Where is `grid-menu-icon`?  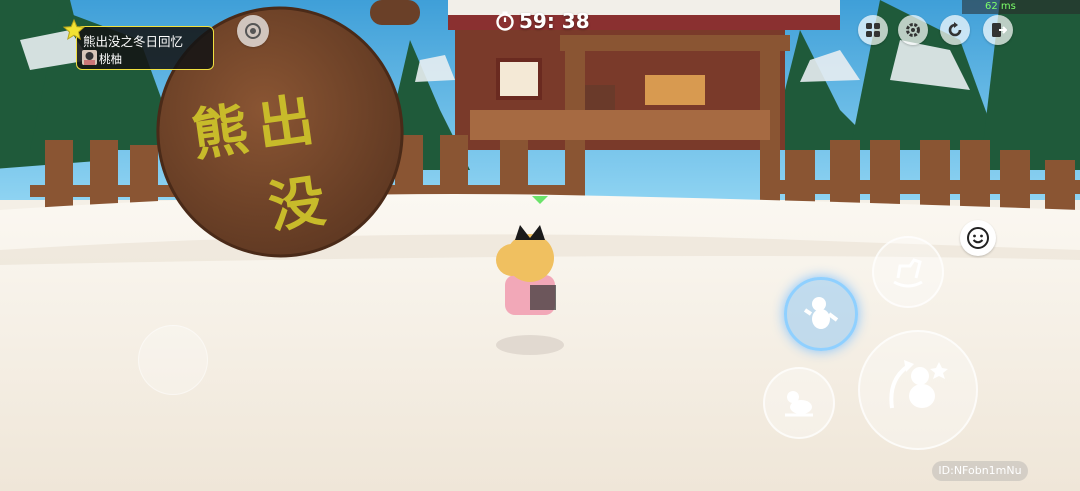
grid-menu-icon is located at coordinates (873, 30).